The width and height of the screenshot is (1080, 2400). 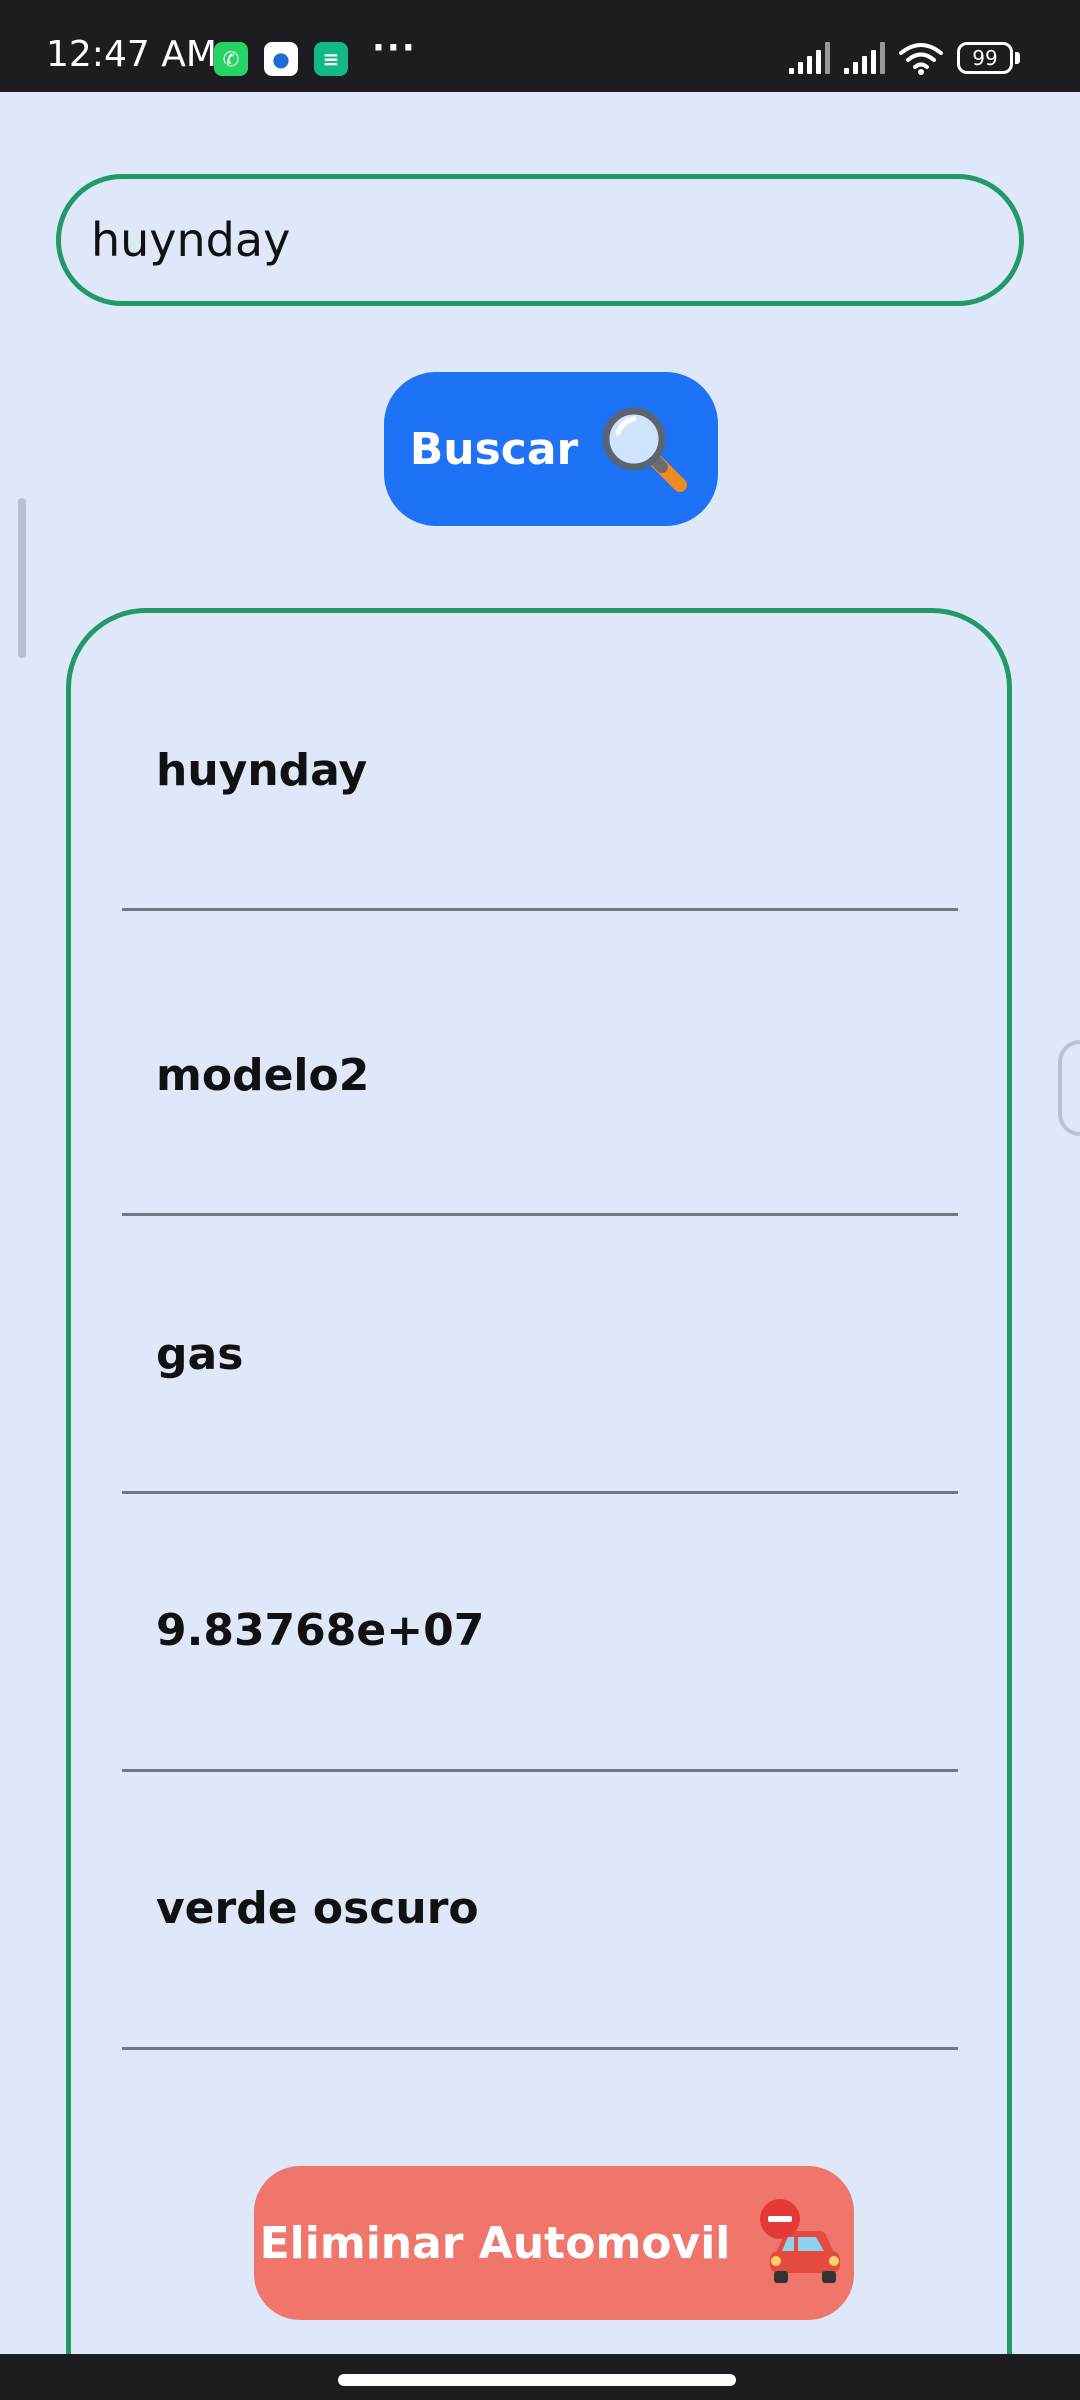 I want to click on search-button-label: Buscar, so click(x=494, y=449).